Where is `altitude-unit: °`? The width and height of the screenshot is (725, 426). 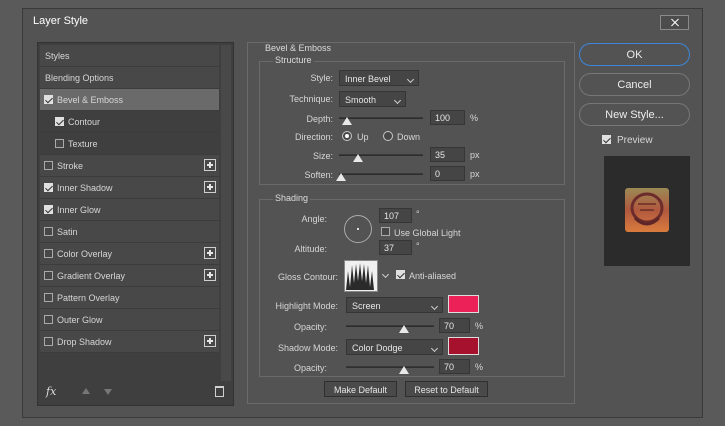
altitude-unit: ° is located at coordinates (418, 246).